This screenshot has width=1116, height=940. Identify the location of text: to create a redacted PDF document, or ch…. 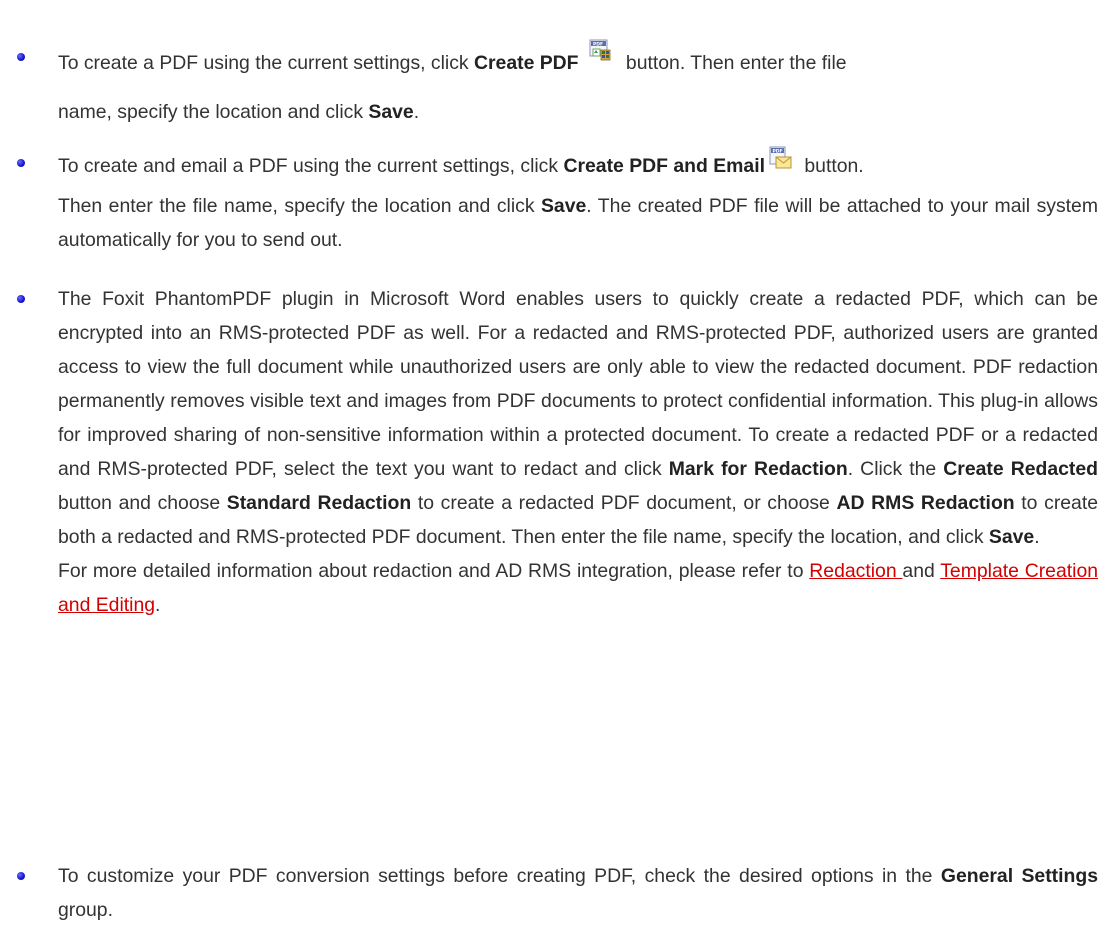
(624, 503).